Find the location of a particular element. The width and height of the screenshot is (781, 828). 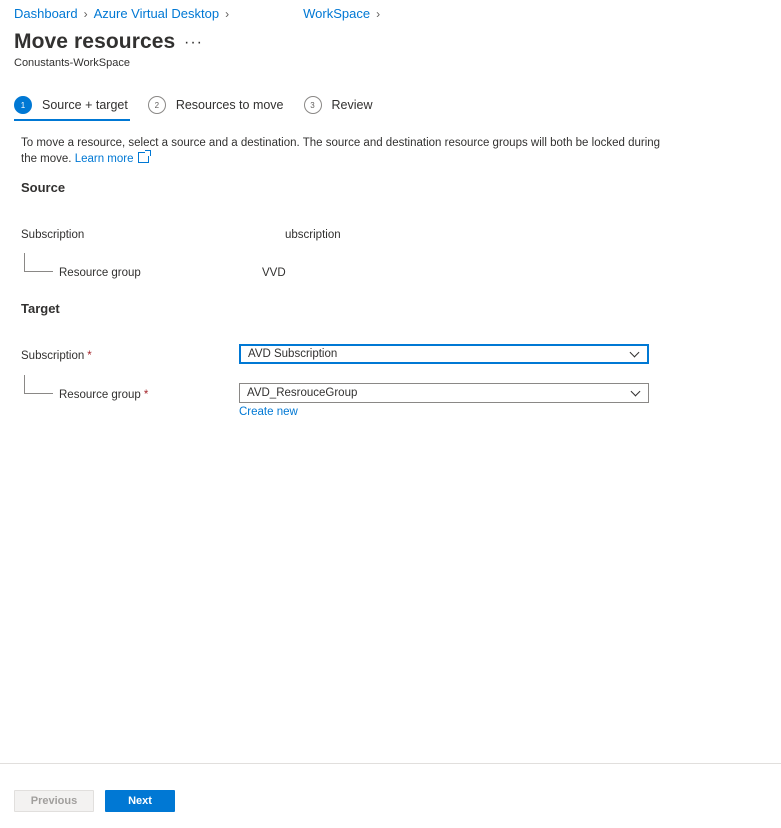

step-number: 2 is located at coordinates (156, 105).